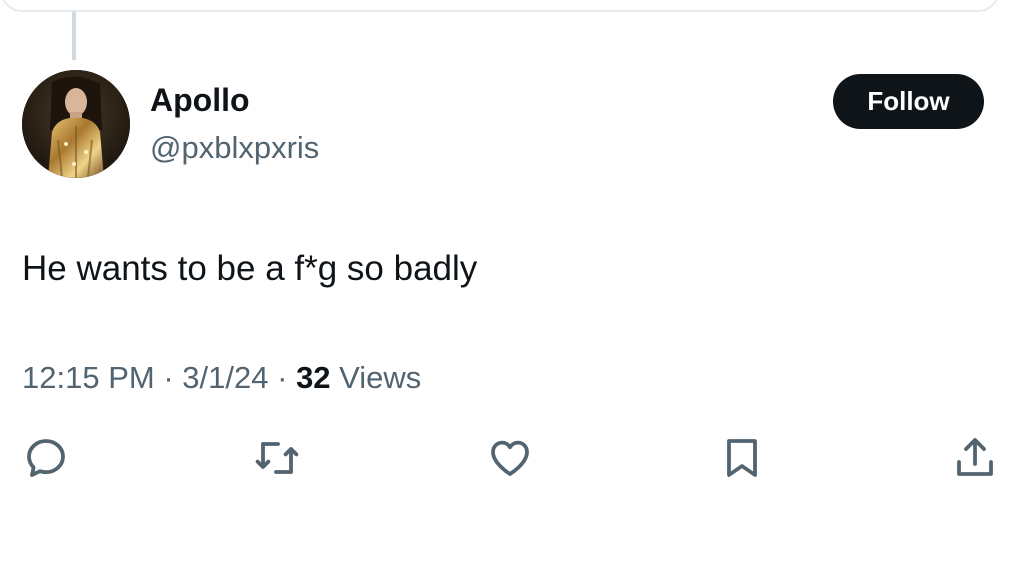 Image resolution: width=1024 pixels, height=576 pixels. What do you see at coordinates (250, 268) in the screenshot?
I see `tweet-text: He wants to be a f*g so badly` at bounding box center [250, 268].